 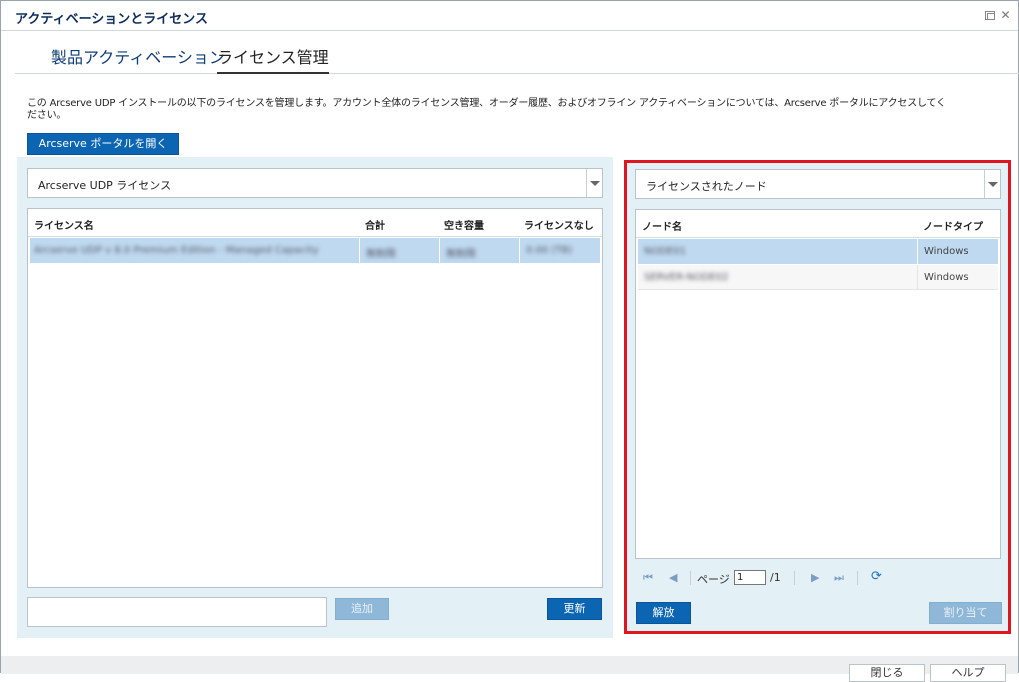 What do you see at coordinates (663, 613) in the screenshot?
I see `release-button: 解放` at bounding box center [663, 613].